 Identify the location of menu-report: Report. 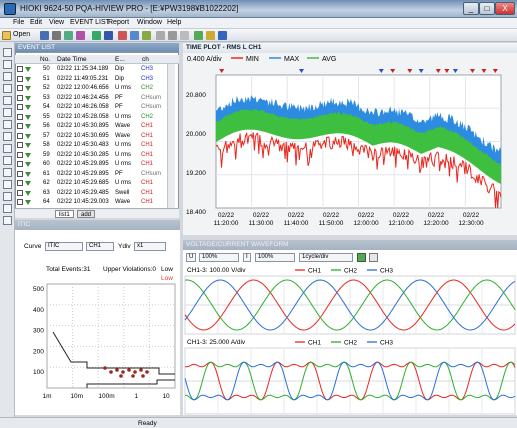
(118, 22).